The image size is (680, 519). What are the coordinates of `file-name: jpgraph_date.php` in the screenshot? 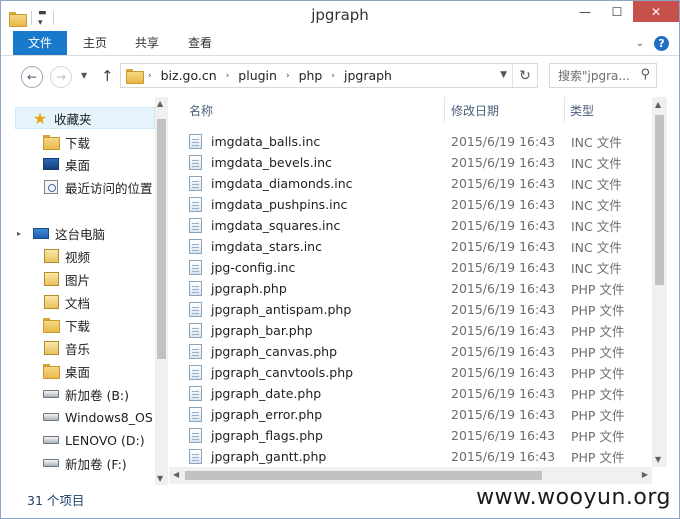 It's located at (266, 393).